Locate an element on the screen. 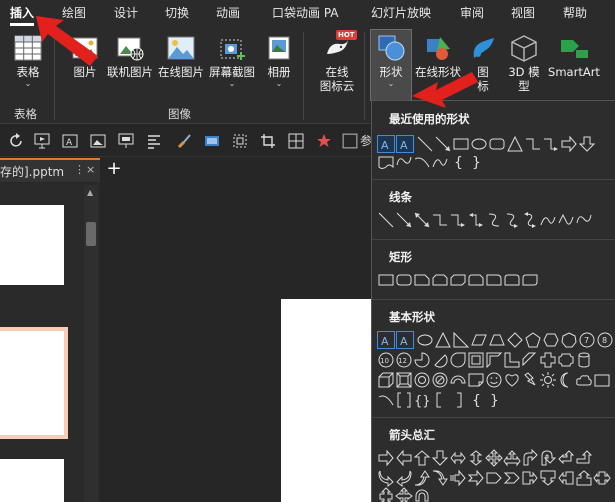 The image size is (615, 502). format-icon is located at coordinates (212, 141).